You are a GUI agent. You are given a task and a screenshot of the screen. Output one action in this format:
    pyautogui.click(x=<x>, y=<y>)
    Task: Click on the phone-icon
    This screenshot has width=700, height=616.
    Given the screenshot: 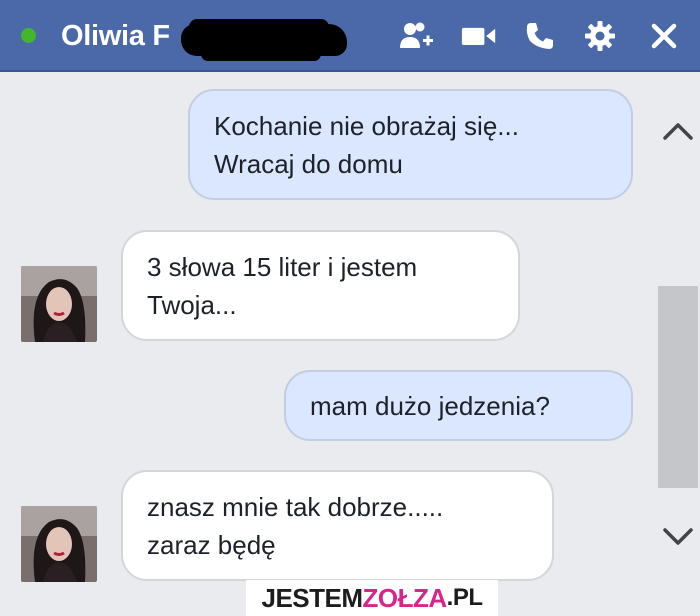 What is the action you would take?
    pyautogui.click(x=540, y=36)
    